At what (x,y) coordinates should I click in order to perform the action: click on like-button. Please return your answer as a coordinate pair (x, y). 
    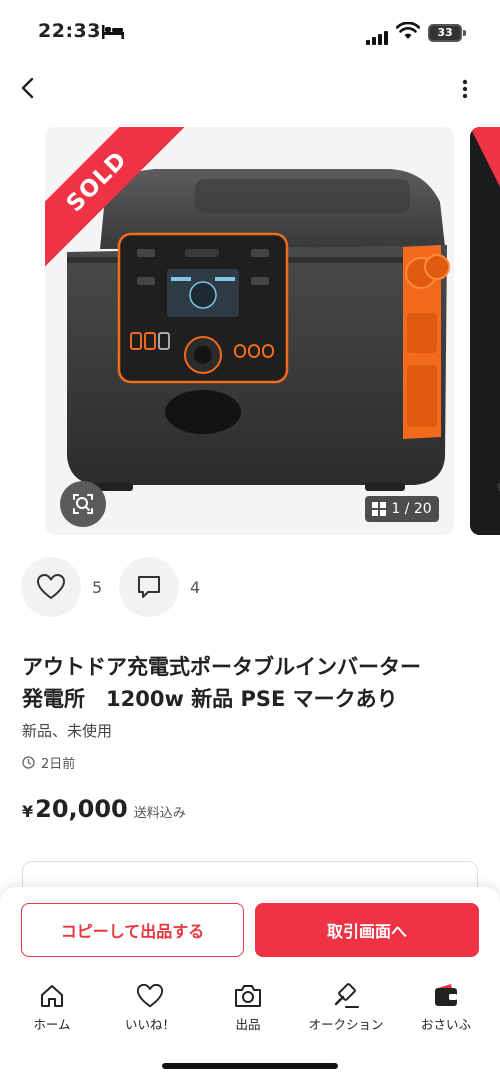
    Looking at the image, I should click on (51, 587).